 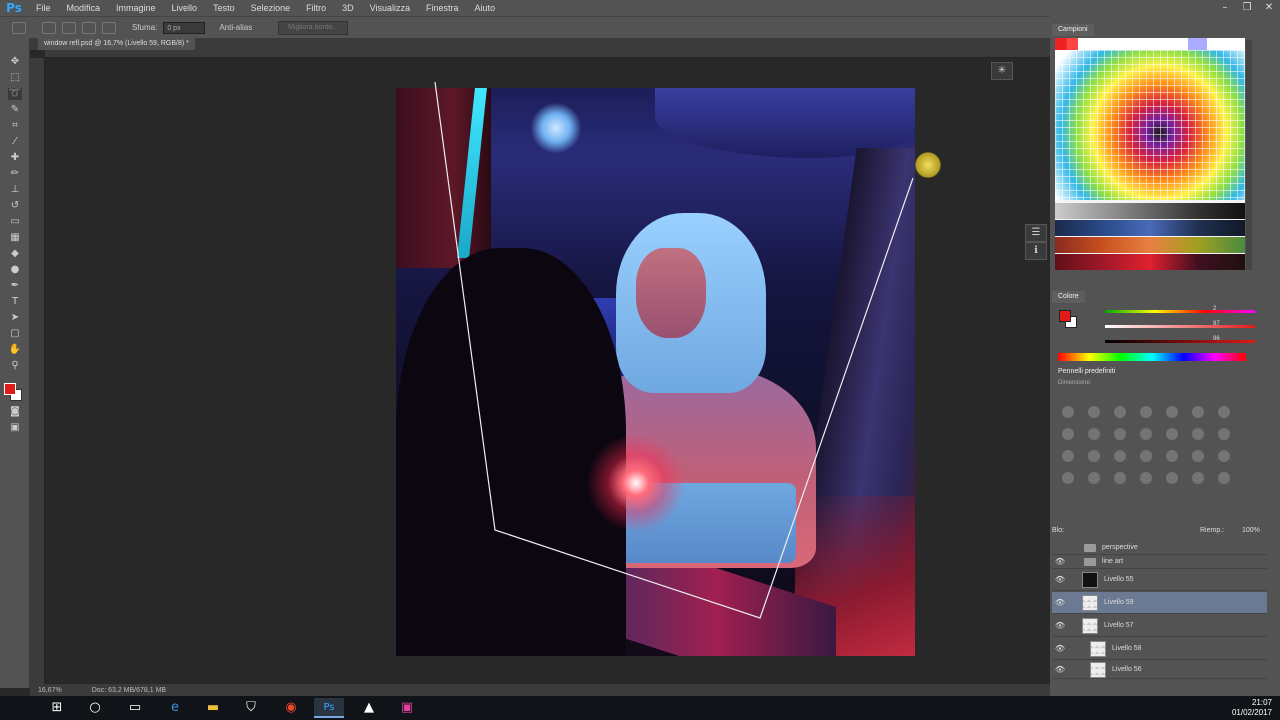 What do you see at coordinates (15, 142) in the screenshot?
I see `eyedropper-tool-icon: ⁄` at bounding box center [15, 142].